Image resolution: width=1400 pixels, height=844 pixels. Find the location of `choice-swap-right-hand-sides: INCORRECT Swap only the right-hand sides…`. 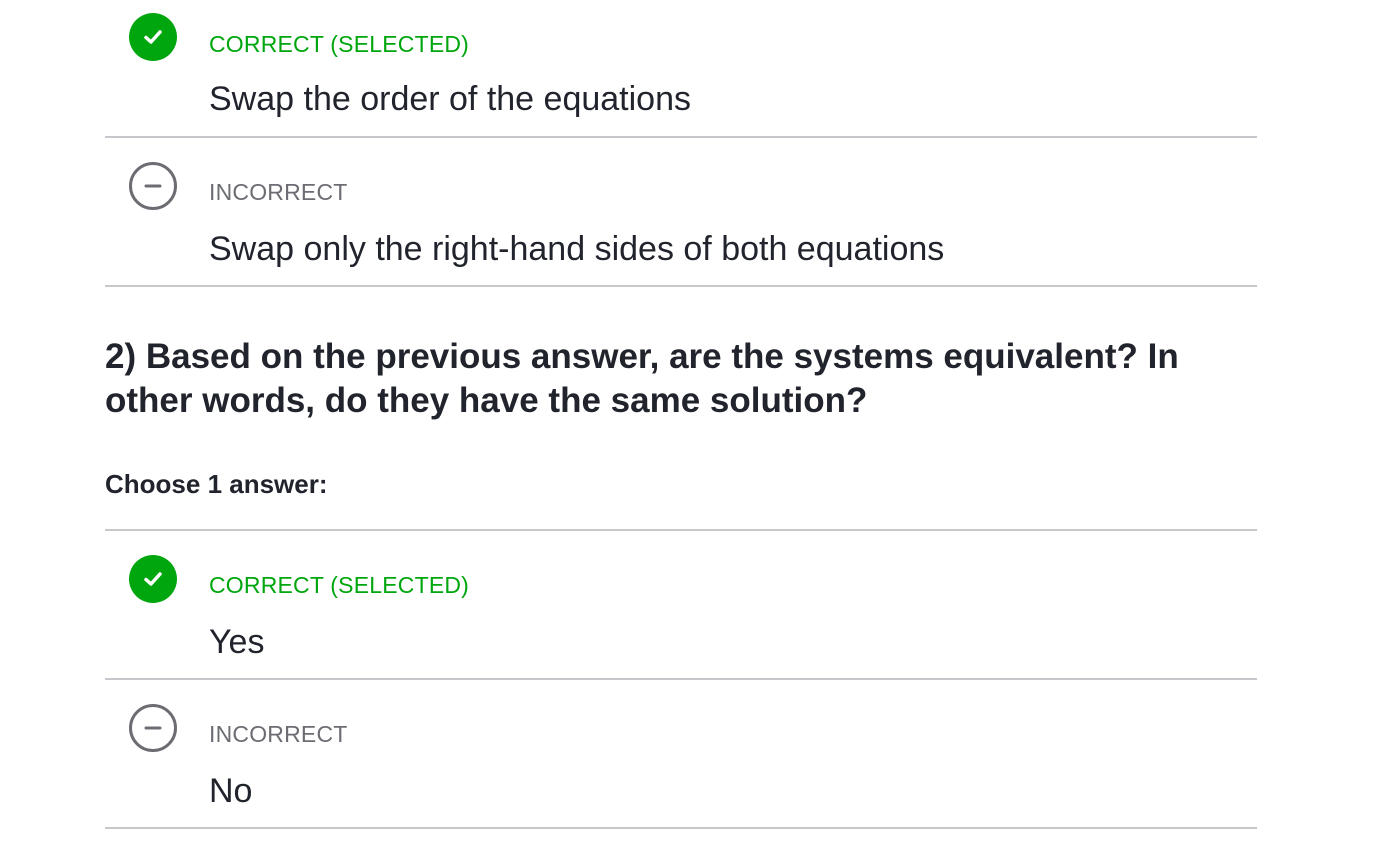

choice-swap-right-hand-sides: INCORRECT Swap only the right-hand sides… is located at coordinates (681, 212).